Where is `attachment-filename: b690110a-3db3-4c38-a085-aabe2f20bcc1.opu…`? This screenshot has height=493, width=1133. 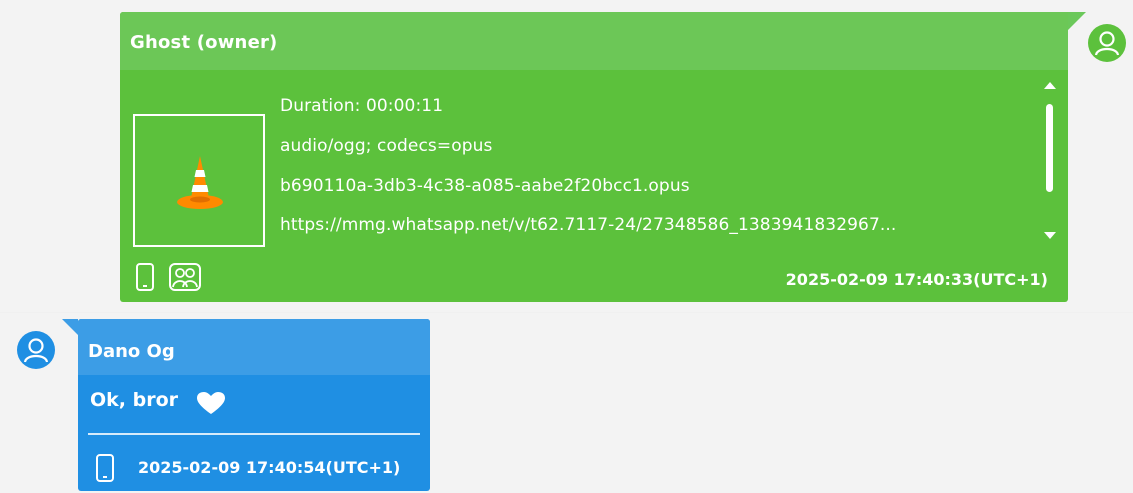 attachment-filename: b690110a-3db3-4c38-a085-aabe2f20bcc1.opu… is located at coordinates (485, 186).